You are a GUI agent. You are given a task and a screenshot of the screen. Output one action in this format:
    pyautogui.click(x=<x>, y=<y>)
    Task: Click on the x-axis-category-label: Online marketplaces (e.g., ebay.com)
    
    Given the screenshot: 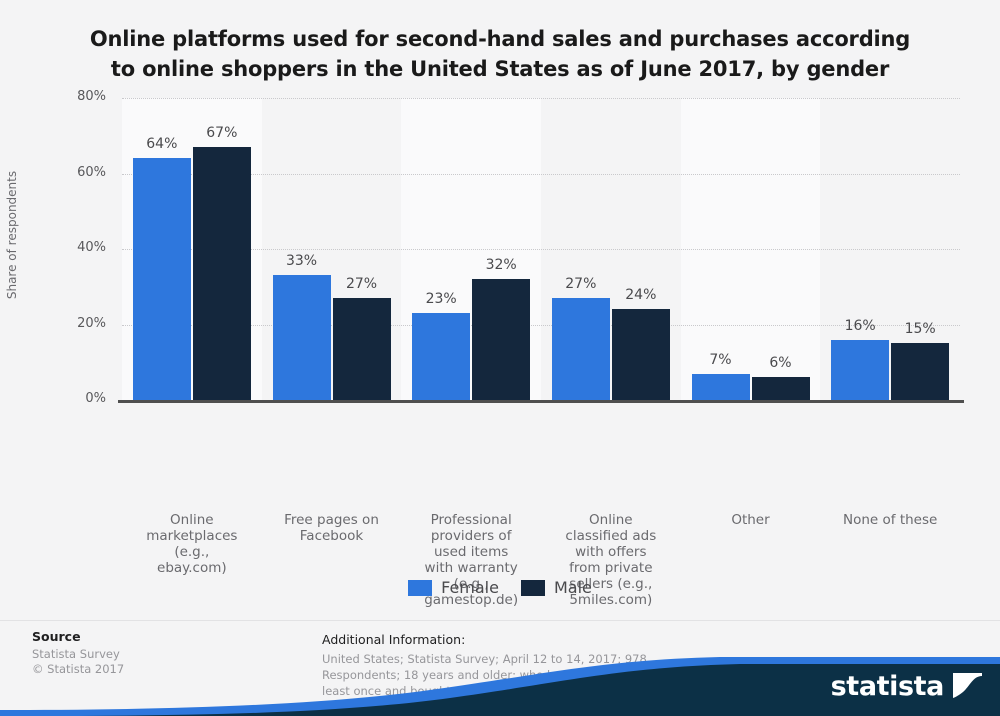 What is the action you would take?
    pyautogui.click(x=192, y=544)
    